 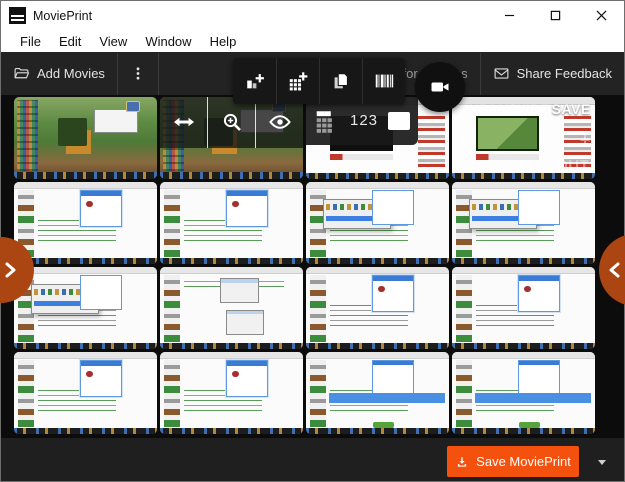 I want to click on set-out-action: OUT, so click(x=572, y=165).